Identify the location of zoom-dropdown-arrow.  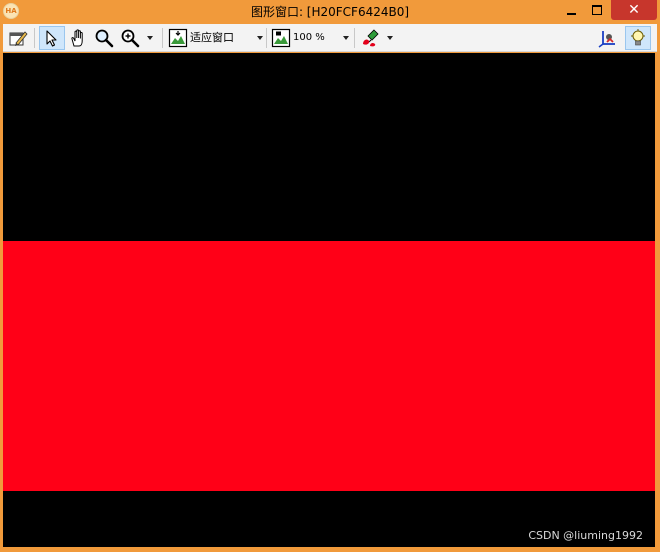
(150, 38).